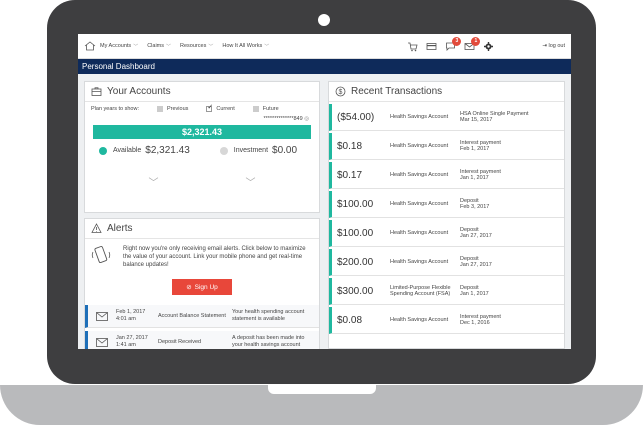 The image size is (643, 425). I want to click on nav-my-accounts: My Accounts ﹀, so click(119, 46).